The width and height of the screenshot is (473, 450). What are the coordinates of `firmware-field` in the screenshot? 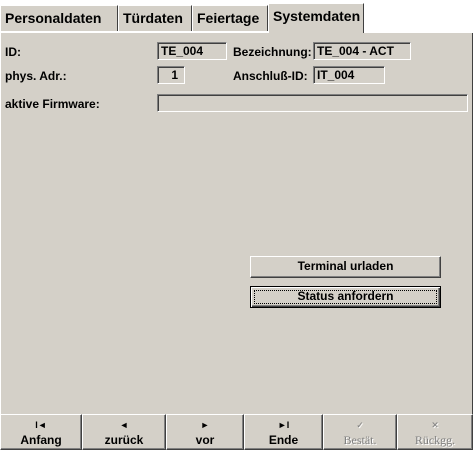 It's located at (312, 103).